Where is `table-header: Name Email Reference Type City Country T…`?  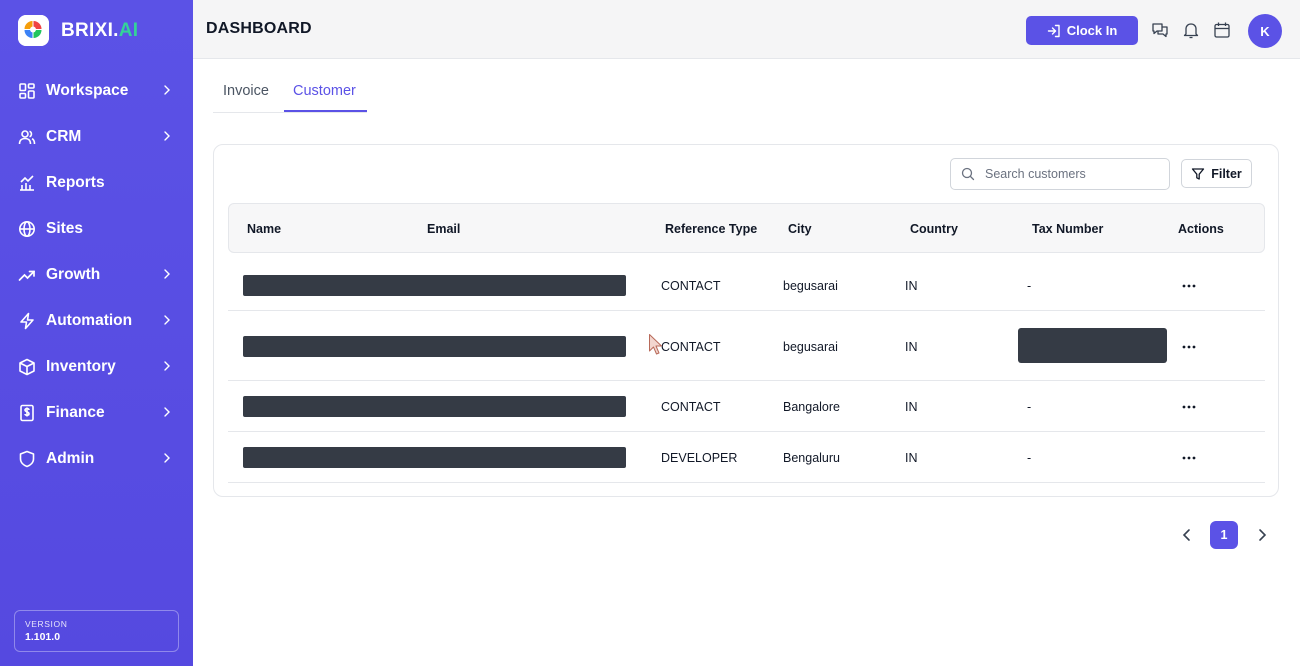
table-header: Name Email Reference Type City Country T… is located at coordinates (746, 228).